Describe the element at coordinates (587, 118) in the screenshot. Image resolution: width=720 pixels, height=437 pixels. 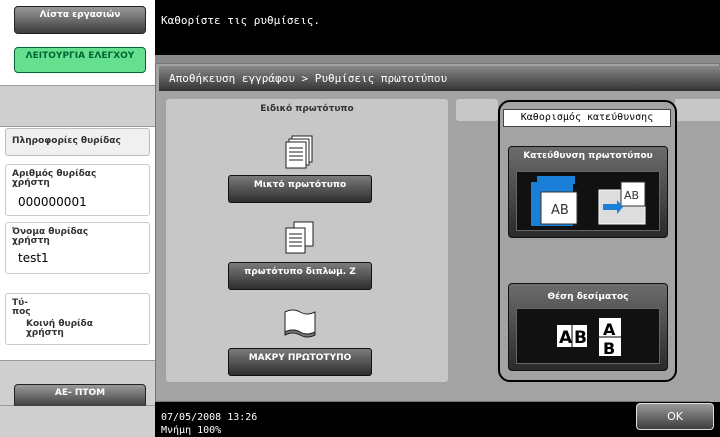
I see `orientation-title: Καθορισμός κατεύθυνσης` at that location.